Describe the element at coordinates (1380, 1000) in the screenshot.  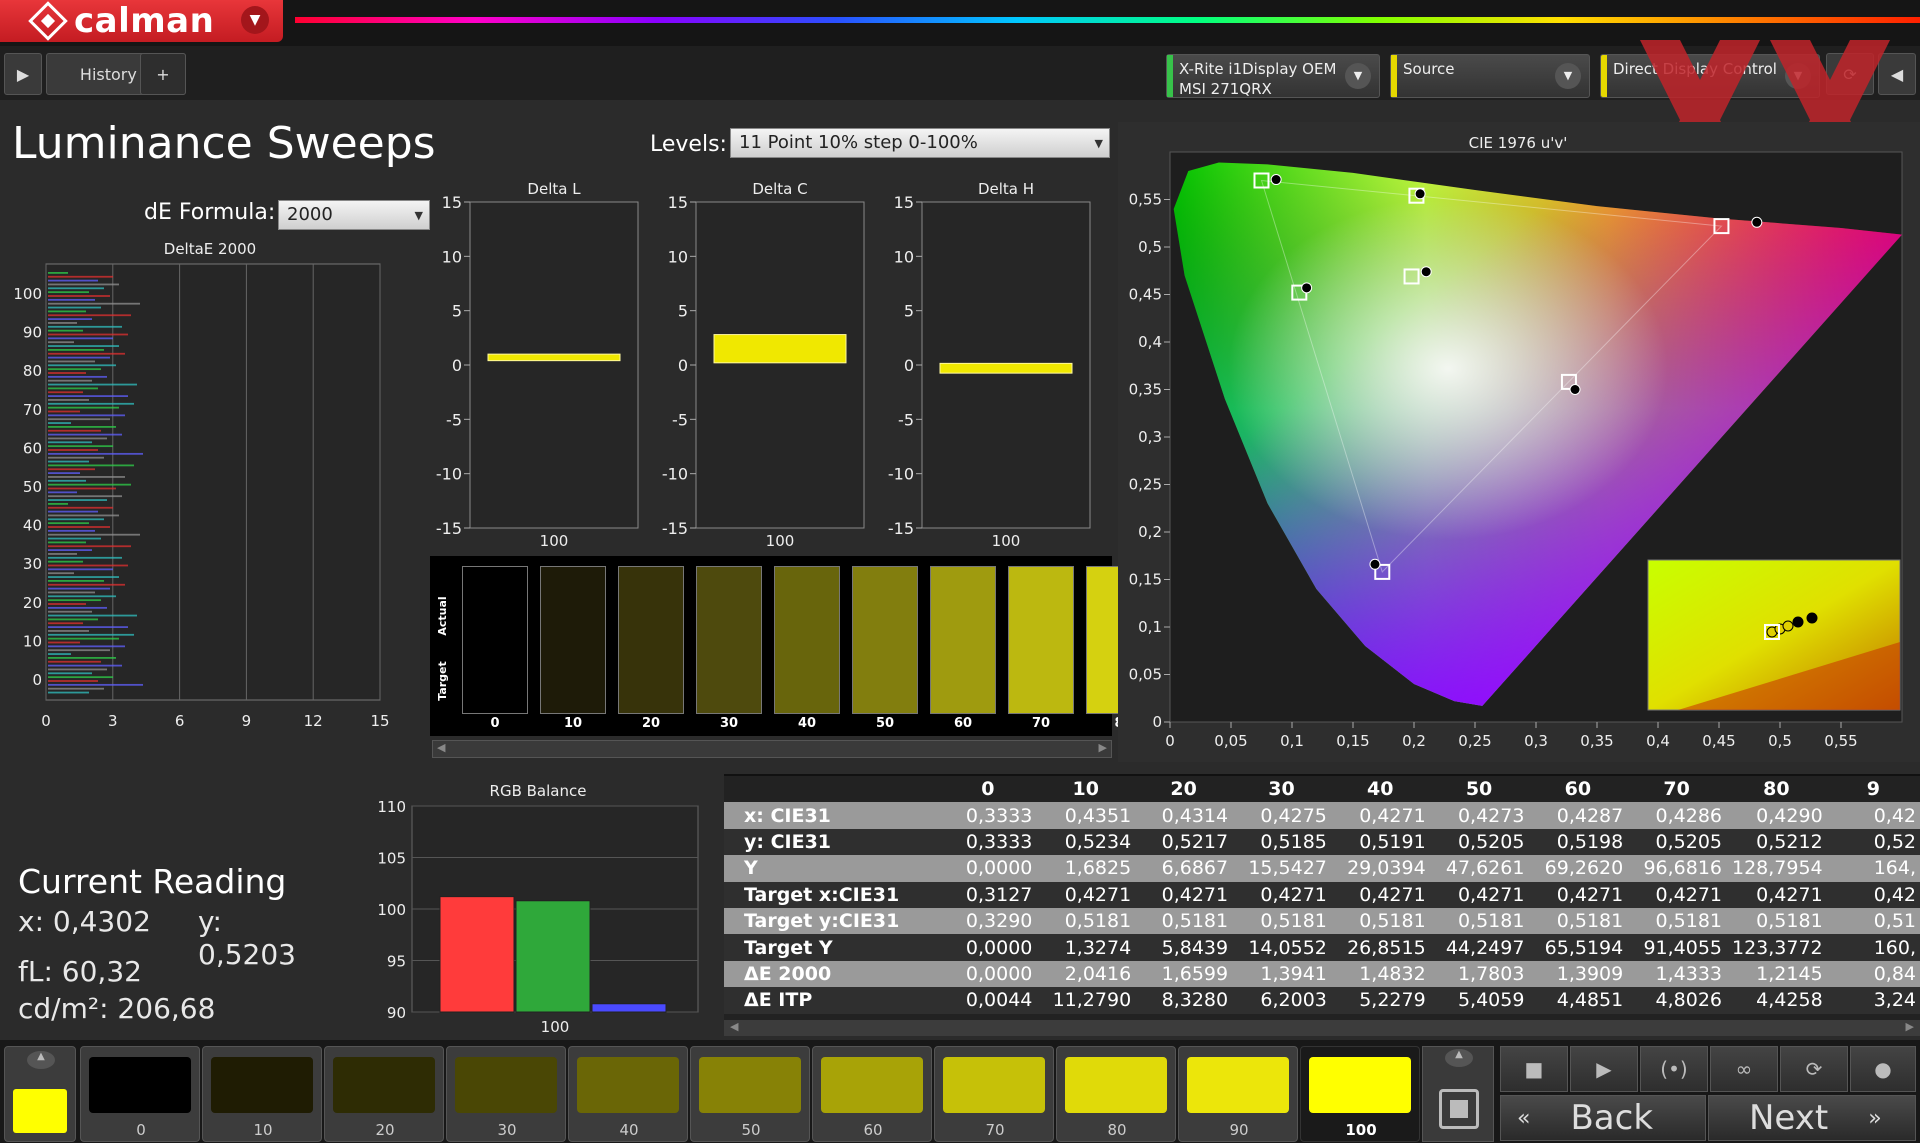
I see `table-cell: 5,2279` at that location.